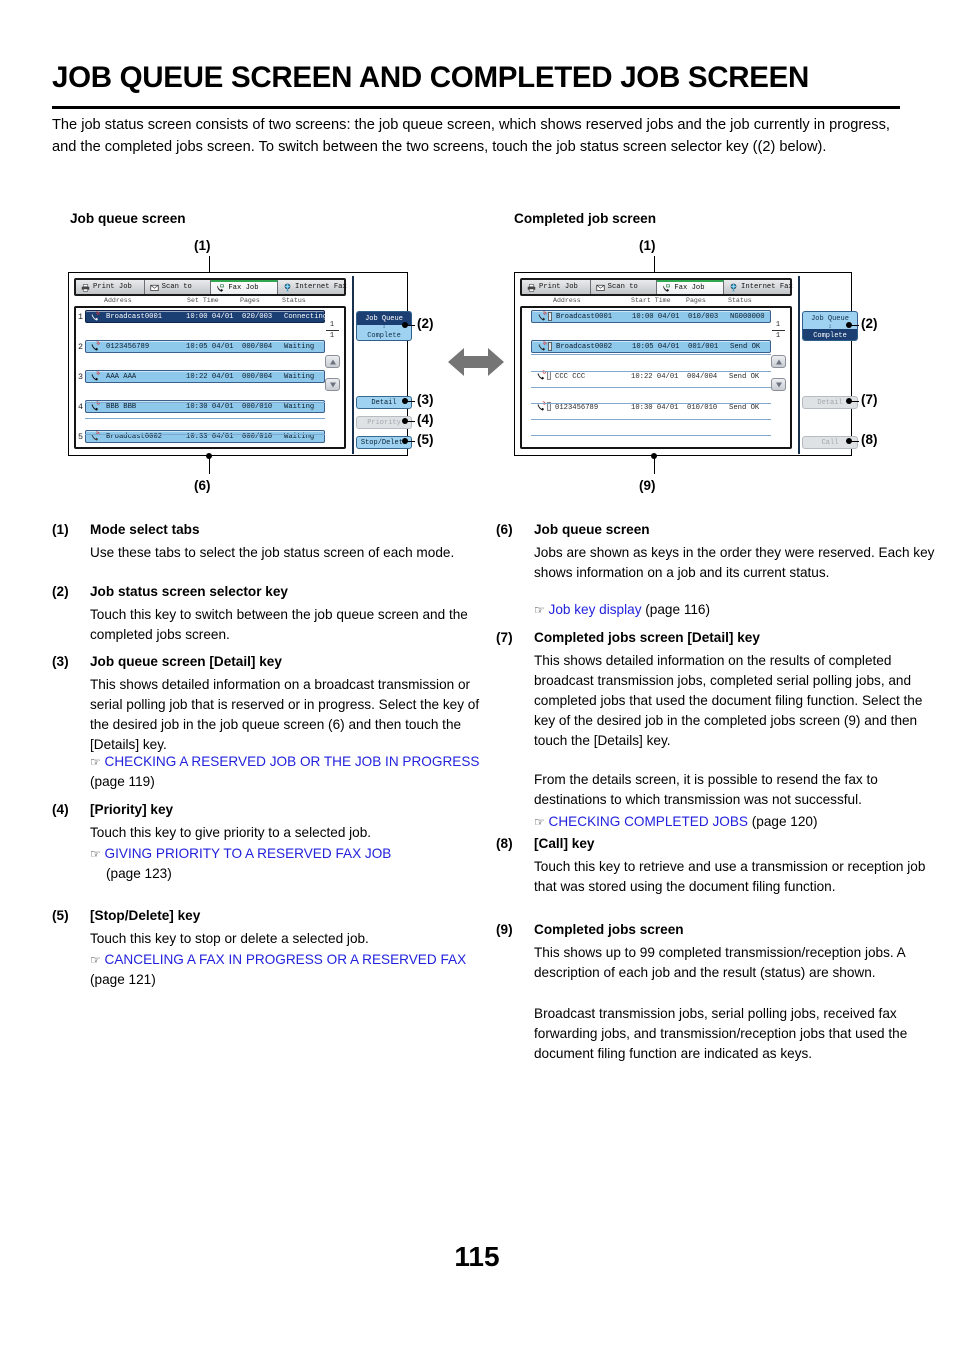 The width and height of the screenshot is (954, 1351). What do you see at coordinates (121, 376) in the screenshot?
I see `cell-address: AAA AAA` at bounding box center [121, 376].